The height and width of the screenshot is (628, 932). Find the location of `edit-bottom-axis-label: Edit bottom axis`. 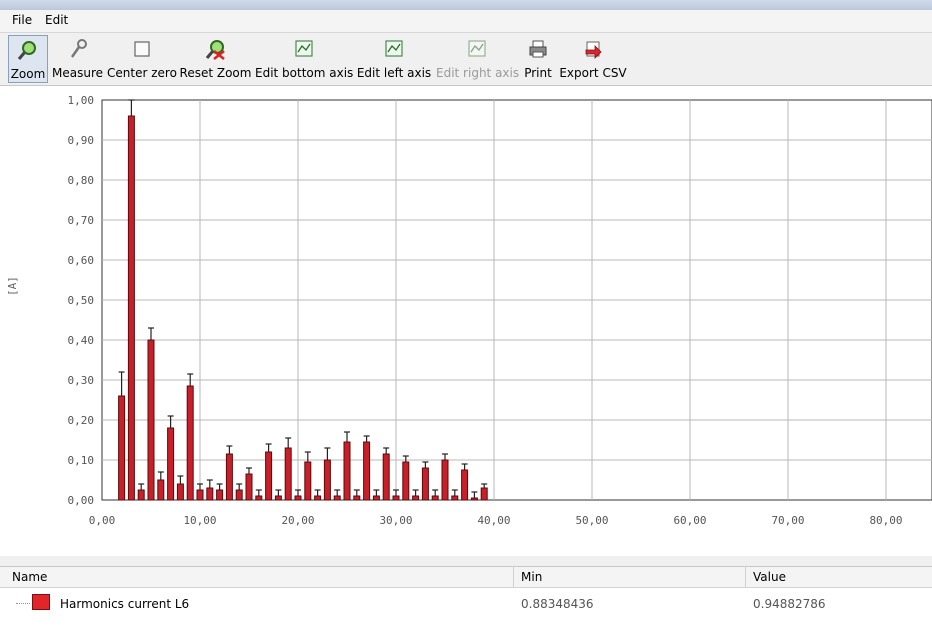

edit-bottom-axis-label: Edit bottom axis is located at coordinates (304, 73).